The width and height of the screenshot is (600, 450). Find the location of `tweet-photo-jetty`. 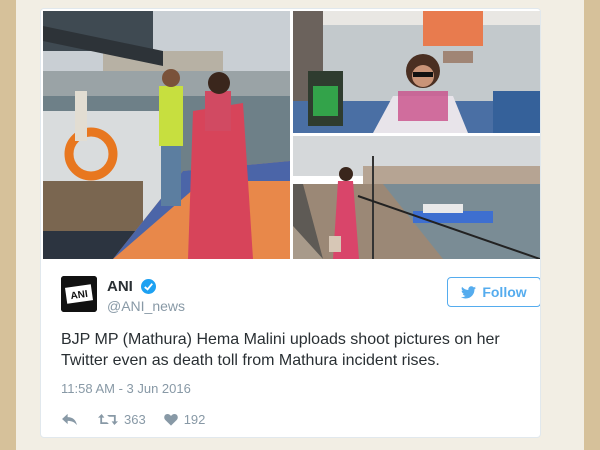

tweet-photo-jetty is located at coordinates (416, 197).